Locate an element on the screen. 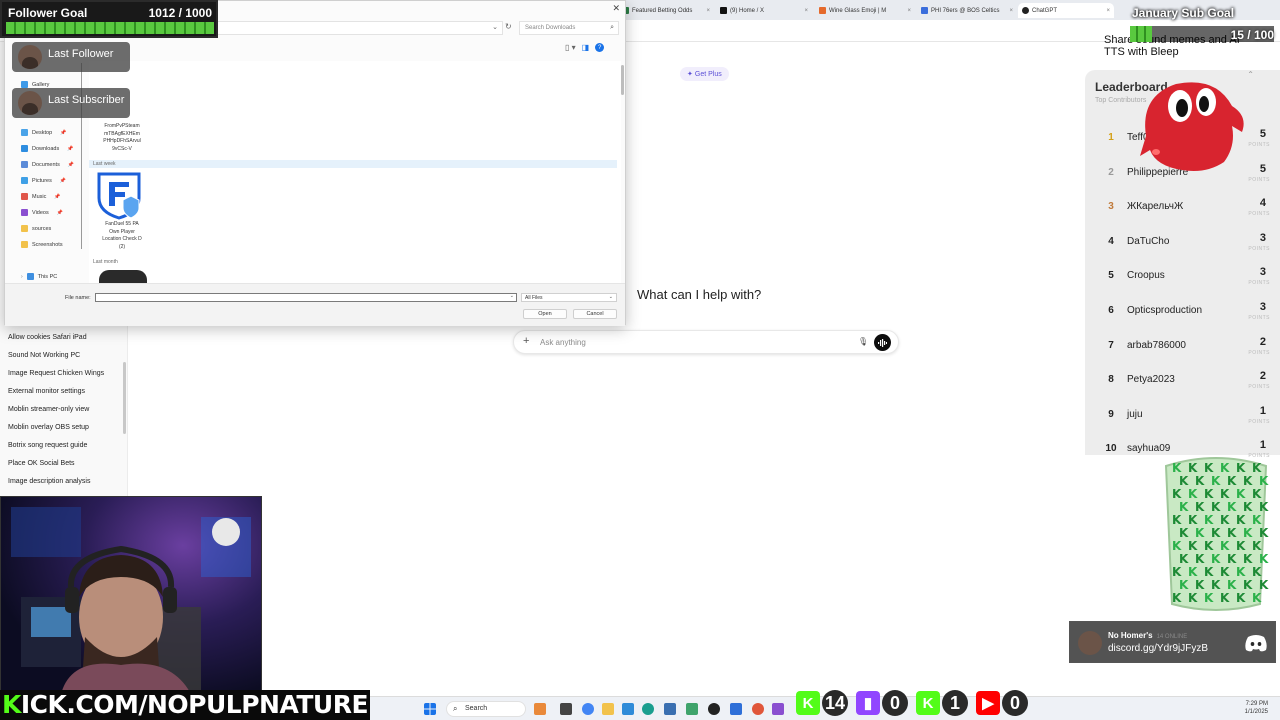  viewer-counters: K 14 ▮ 0 K 1 ▶ 0 is located at coordinates (912, 704).